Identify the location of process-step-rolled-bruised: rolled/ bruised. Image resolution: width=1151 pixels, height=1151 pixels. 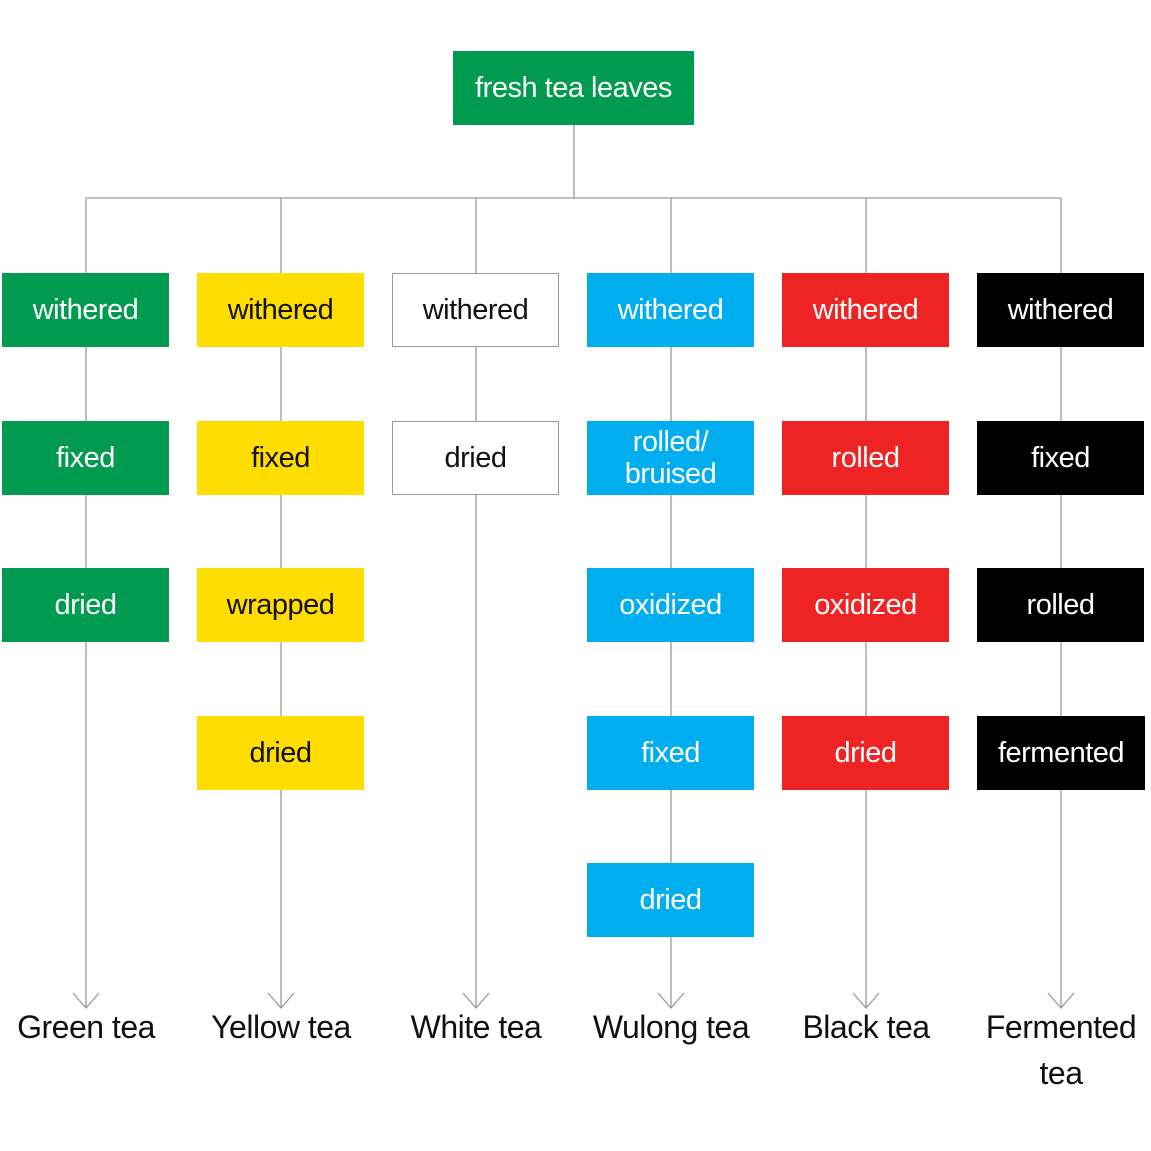
(670, 458).